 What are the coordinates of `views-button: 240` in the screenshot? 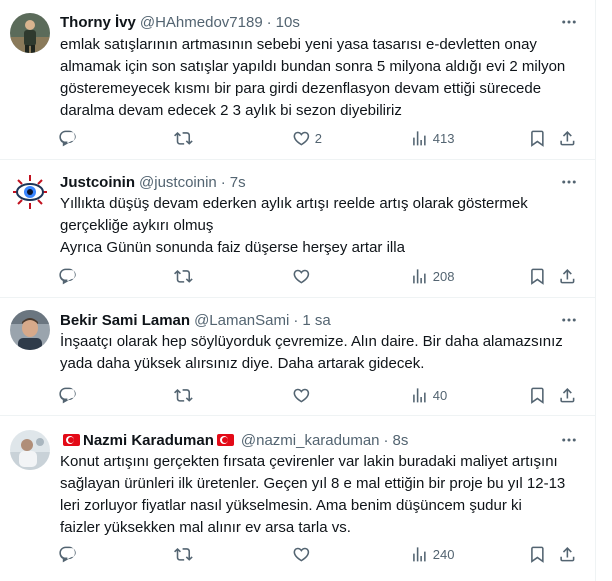 It's located at (432, 554).